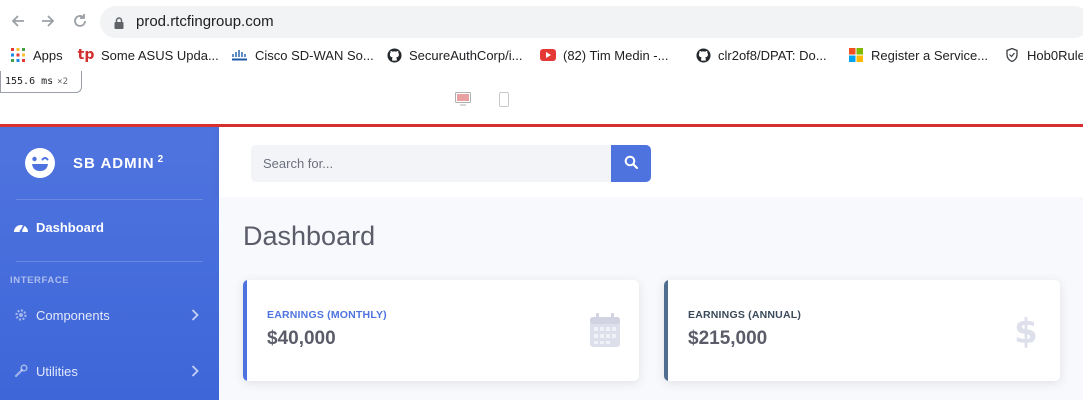 This screenshot has height=400, width=1083. I want to click on address-bar: prod.rtcfingroup.com, so click(591, 22).